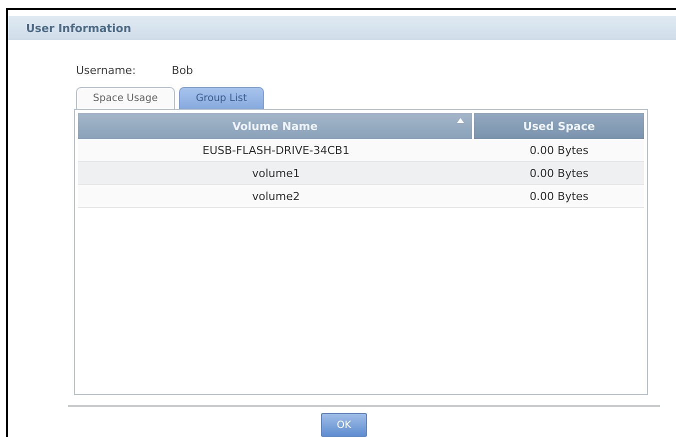  I want to click on username-value: Bob, so click(183, 70).